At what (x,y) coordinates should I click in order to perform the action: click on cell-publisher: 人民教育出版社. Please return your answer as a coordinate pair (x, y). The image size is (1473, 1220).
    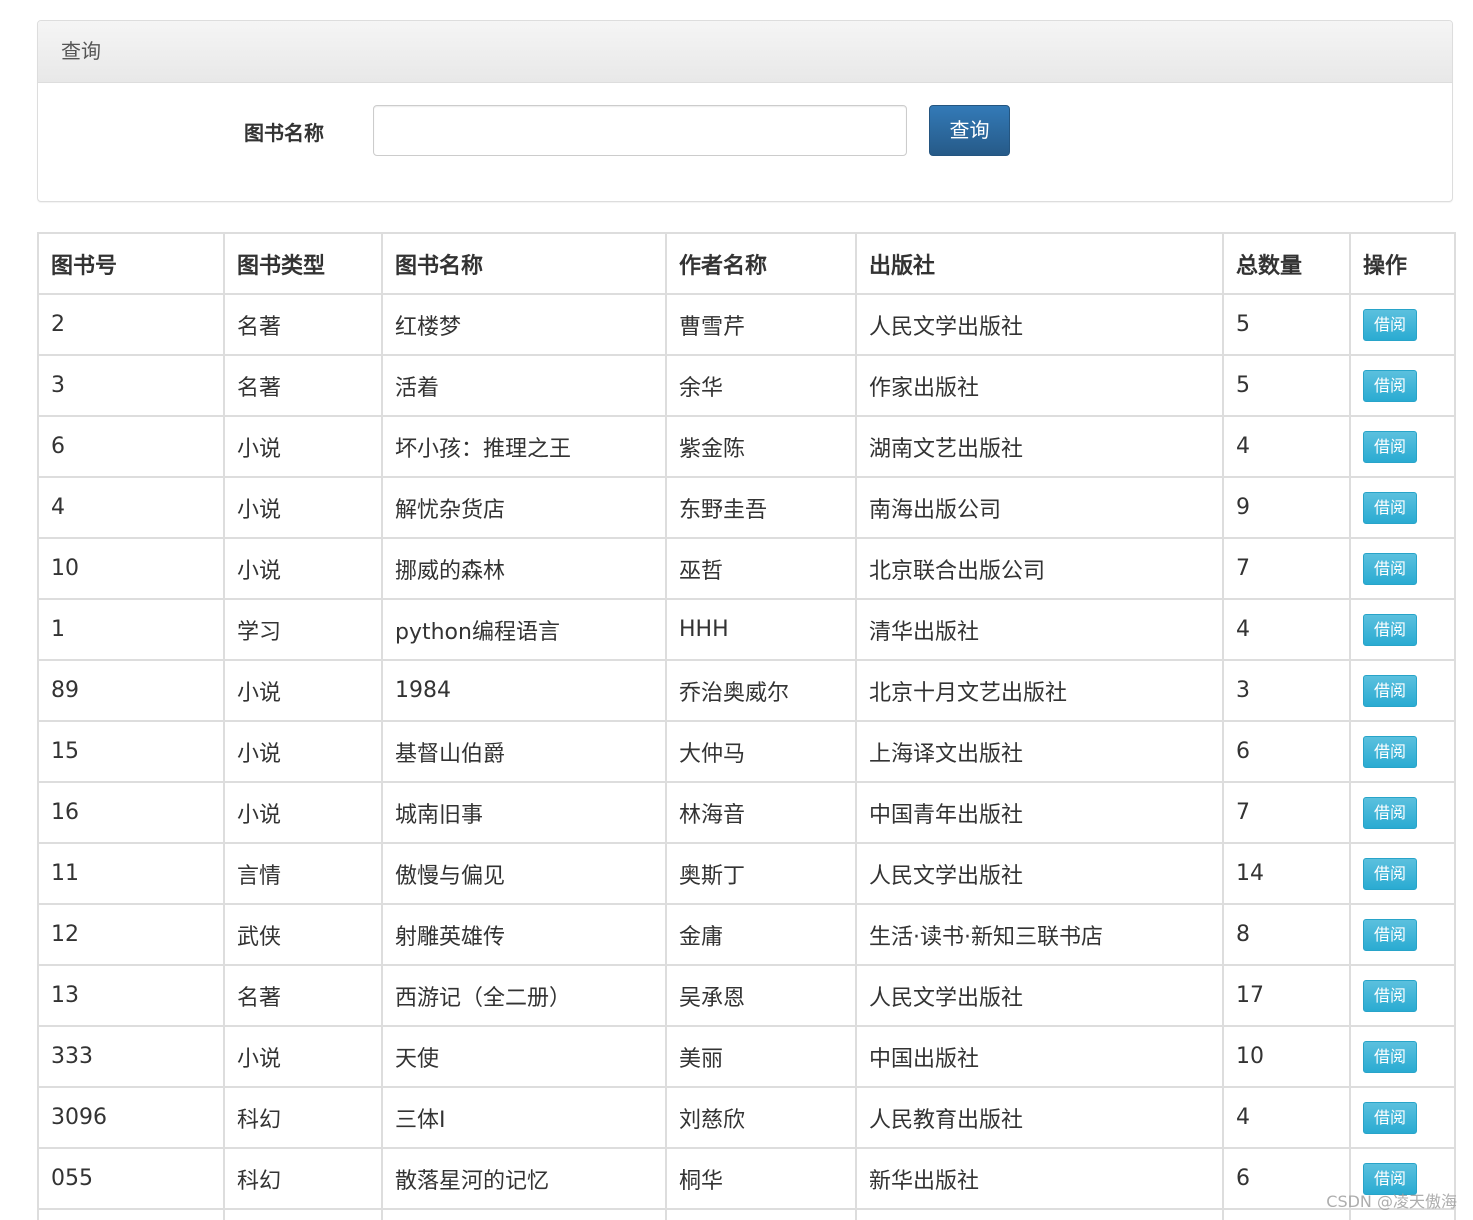
    Looking at the image, I should click on (1039, 1117).